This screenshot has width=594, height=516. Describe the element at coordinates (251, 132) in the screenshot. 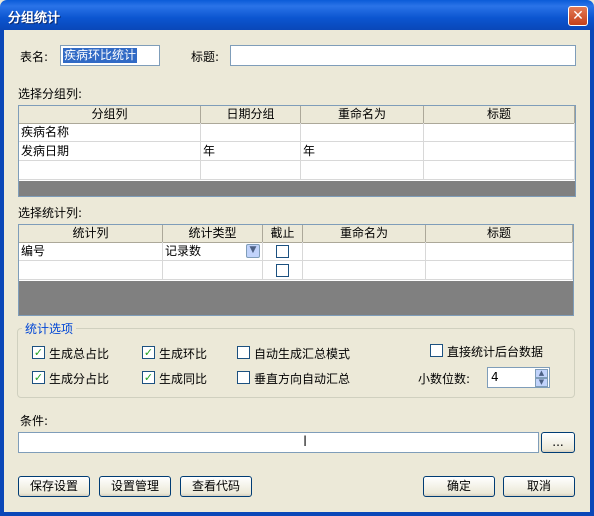

I see `group-row-1-date-group` at that location.